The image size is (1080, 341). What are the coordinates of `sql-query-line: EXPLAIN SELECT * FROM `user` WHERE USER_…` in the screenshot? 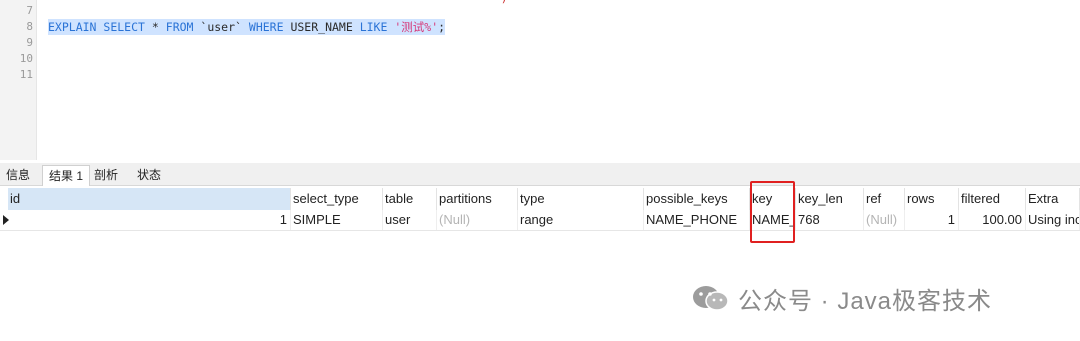 It's located at (247, 27).